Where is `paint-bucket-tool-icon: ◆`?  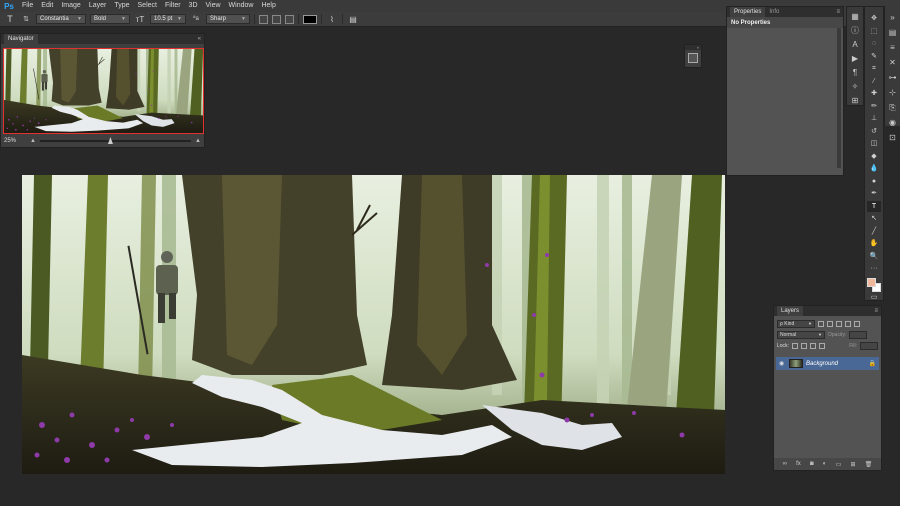 paint-bucket-tool-icon: ◆ is located at coordinates (874, 156).